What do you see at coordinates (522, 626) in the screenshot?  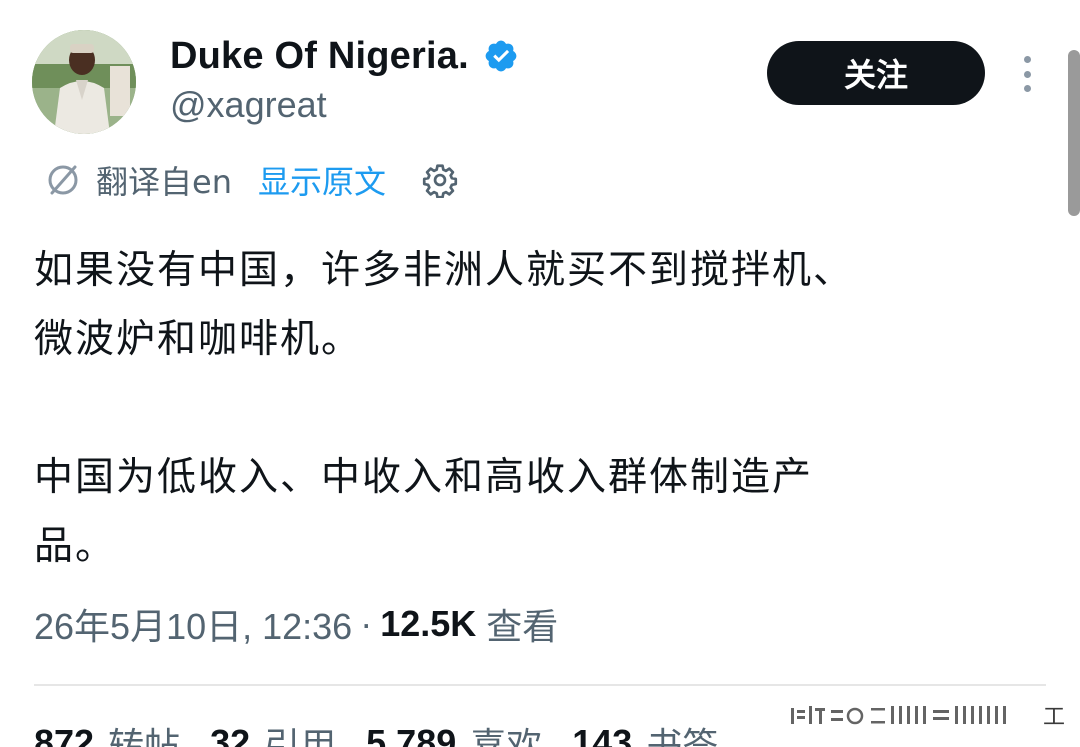 I see `views-label: 查看` at bounding box center [522, 626].